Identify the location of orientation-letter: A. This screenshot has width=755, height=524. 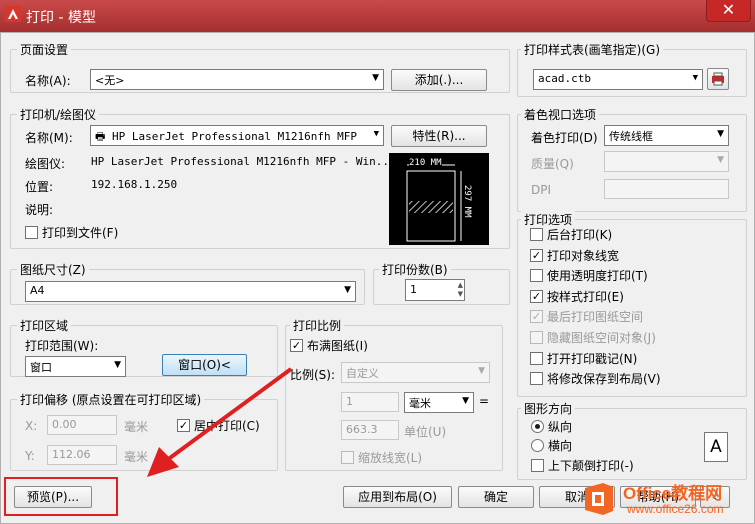
(716, 447).